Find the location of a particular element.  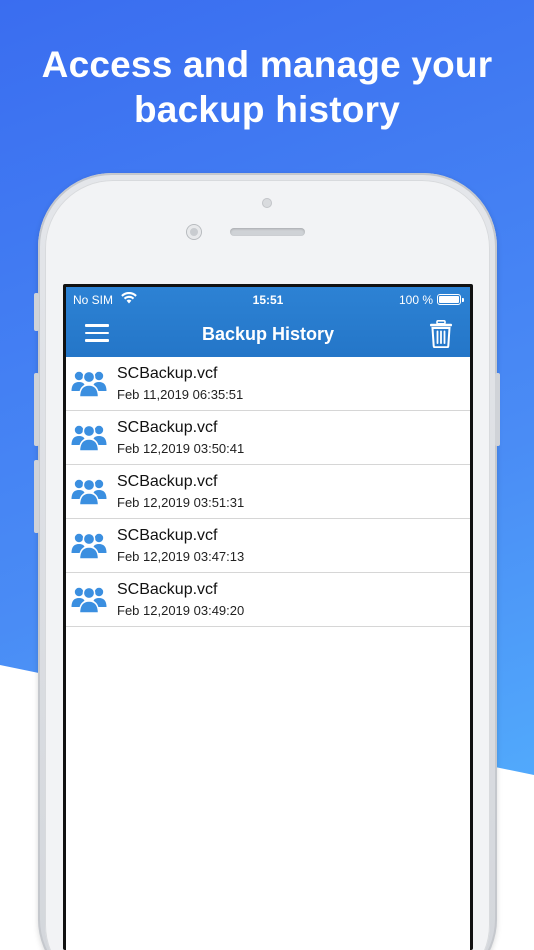

battery-percent: 100 % is located at coordinates (415, 300).